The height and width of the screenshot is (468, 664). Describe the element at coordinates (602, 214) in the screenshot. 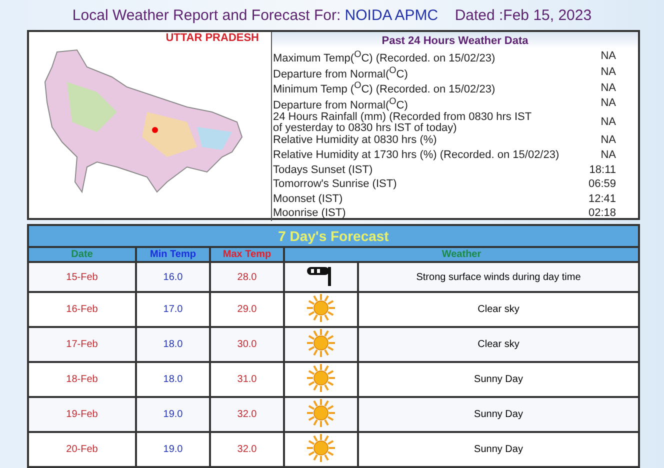

I see `data-value: 02:18` at that location.